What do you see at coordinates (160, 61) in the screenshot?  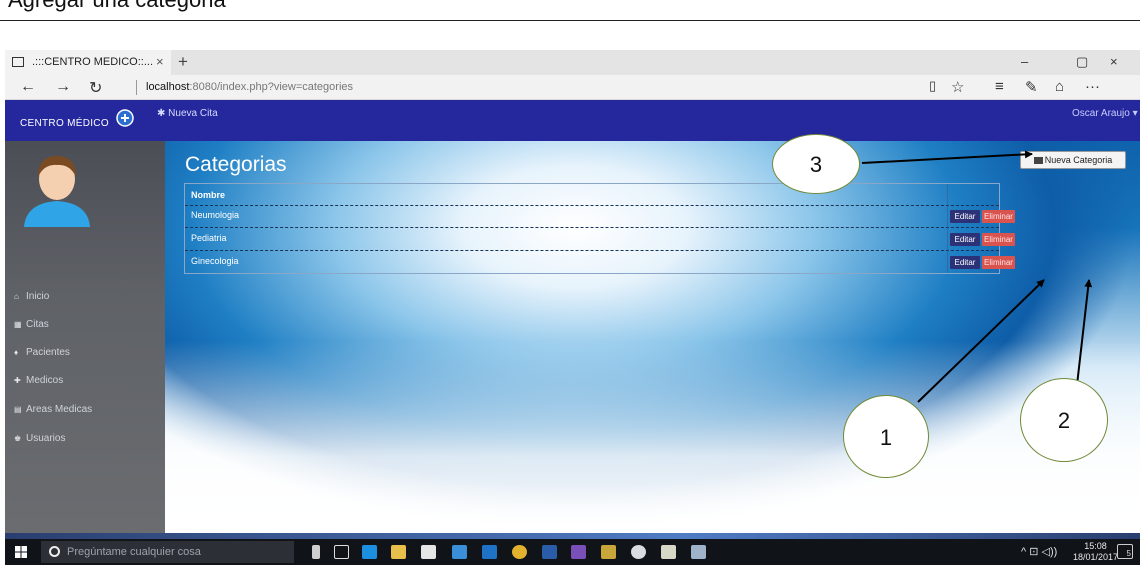 I see `tab-close-icon: ×` at bounding box center [160, 61].